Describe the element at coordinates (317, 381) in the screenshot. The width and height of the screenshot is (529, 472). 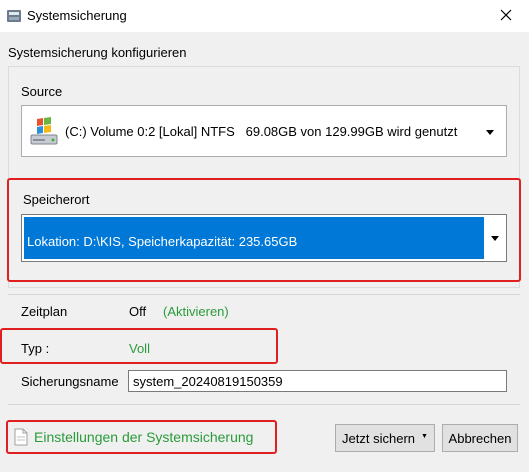
I see `backup-name-input` at that location.